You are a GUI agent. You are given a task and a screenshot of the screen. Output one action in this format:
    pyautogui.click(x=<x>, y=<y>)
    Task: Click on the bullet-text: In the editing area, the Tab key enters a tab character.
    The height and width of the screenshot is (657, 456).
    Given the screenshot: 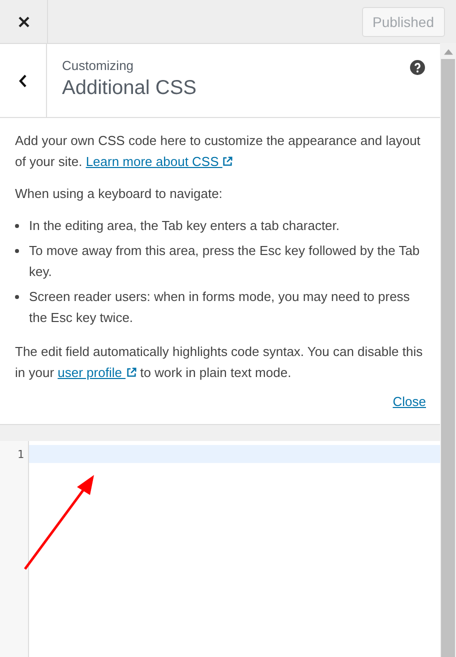 What is the action you would take?
    pyautogui.click(x=184, y=226)
    